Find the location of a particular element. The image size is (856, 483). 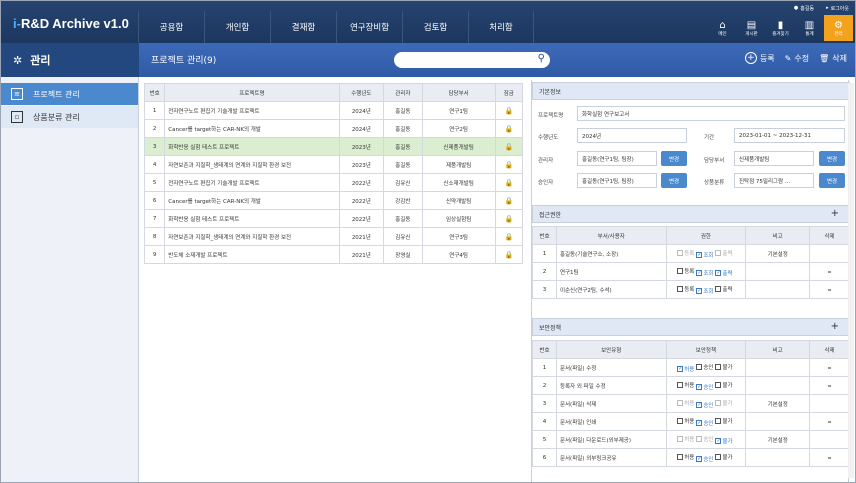

product-label: 상품분류 is located at coordinates (714, 183).